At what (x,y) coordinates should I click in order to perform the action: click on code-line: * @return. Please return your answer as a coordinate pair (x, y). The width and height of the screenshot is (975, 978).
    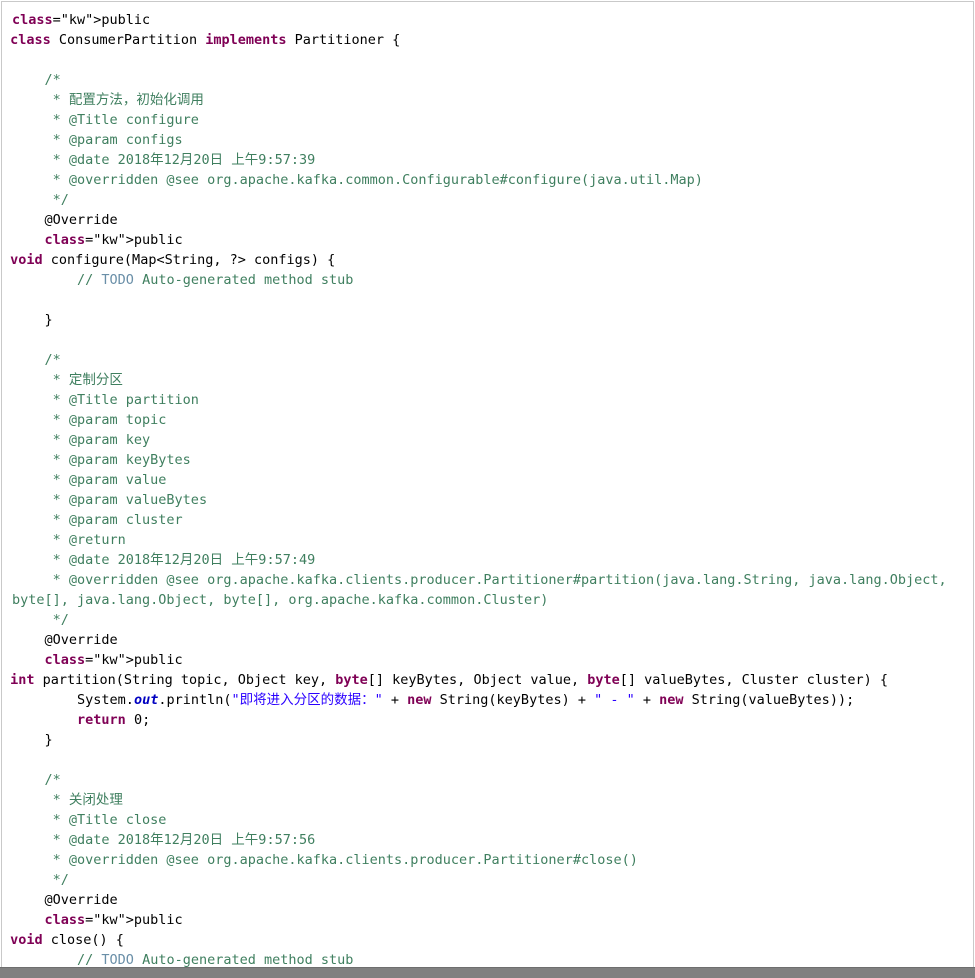
    Looking at the image, I should click on (69, 540).